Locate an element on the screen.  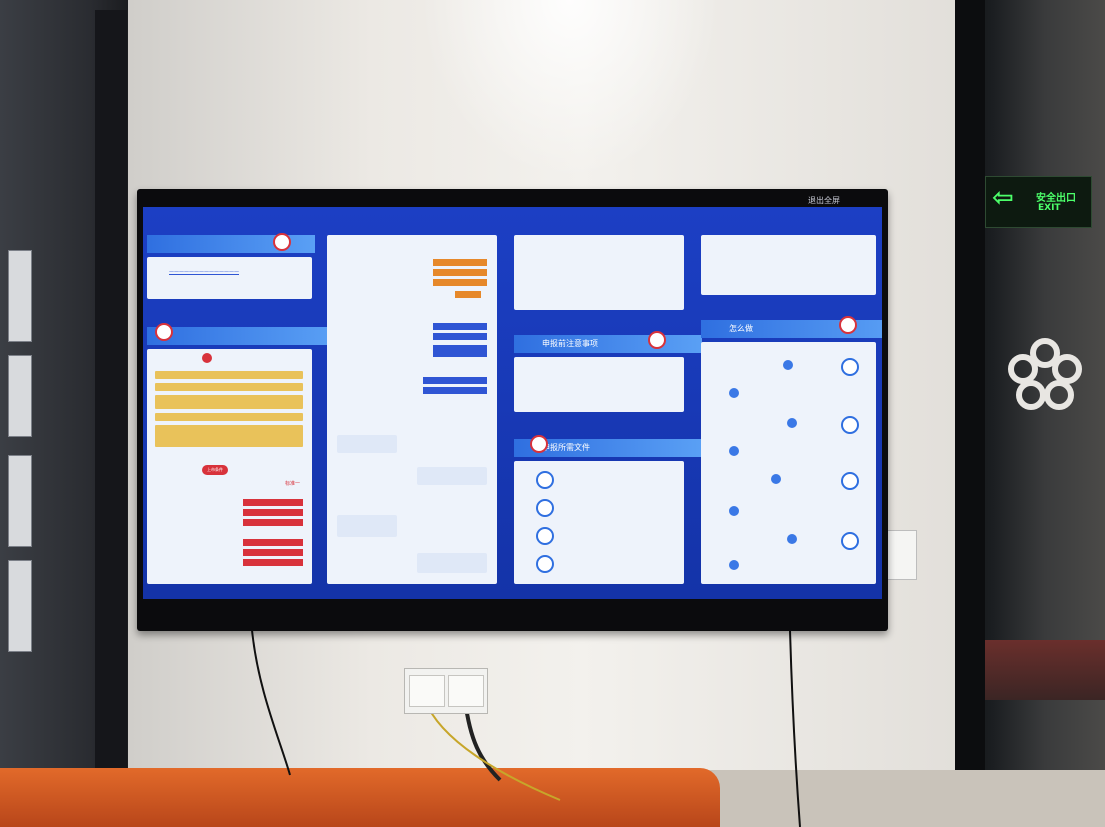
section-title-pill: 上市条件 is located at coordinates (215, 470).